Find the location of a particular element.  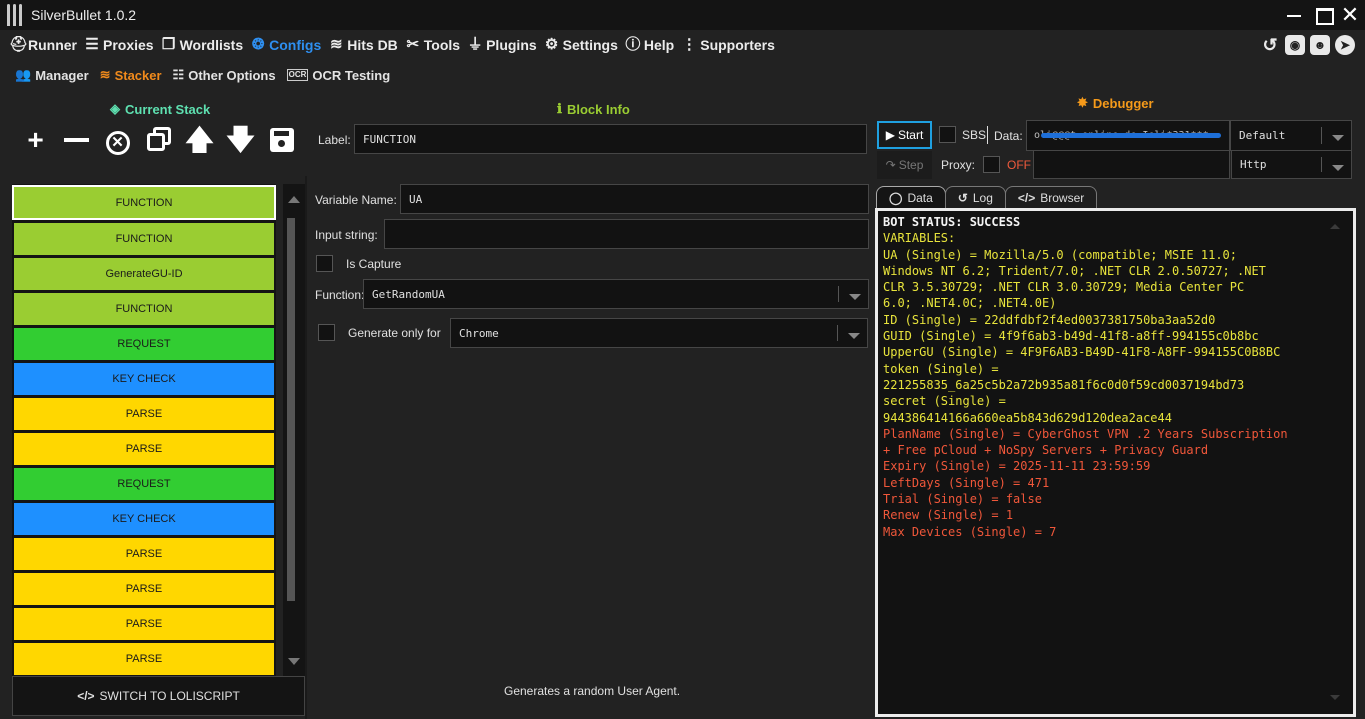

clone-block-button is located at coordinates (158, 139).